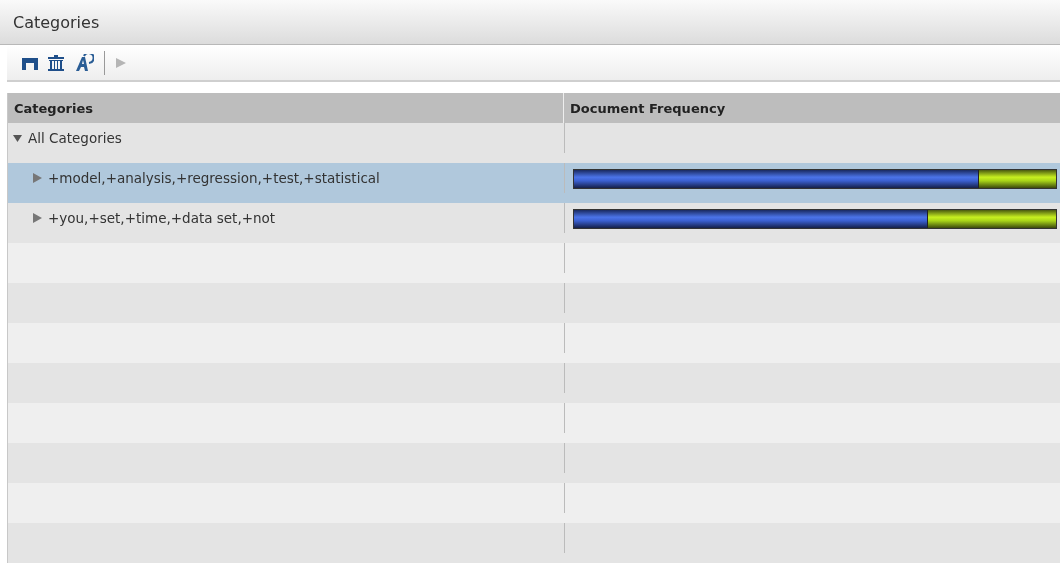 The width and height of the screenshot is (1060, 567). What do you see at coordinates (645, 108) in the screenshot?
I see `column-header: Document Frequency` at bounding box center [645, 108].